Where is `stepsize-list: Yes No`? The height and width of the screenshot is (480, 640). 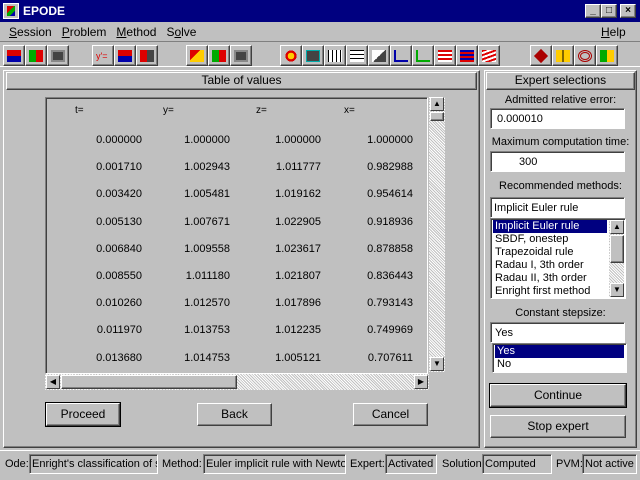 stepsize-list: Yes No is located at coordinates (559, 358).